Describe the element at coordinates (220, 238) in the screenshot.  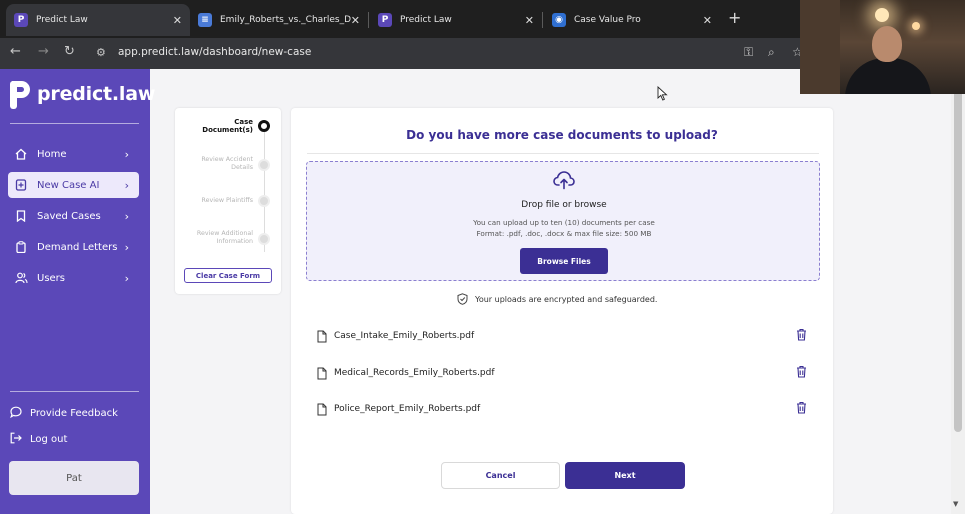
I see `step-review-additional-information: Review Additional Information` at that location.